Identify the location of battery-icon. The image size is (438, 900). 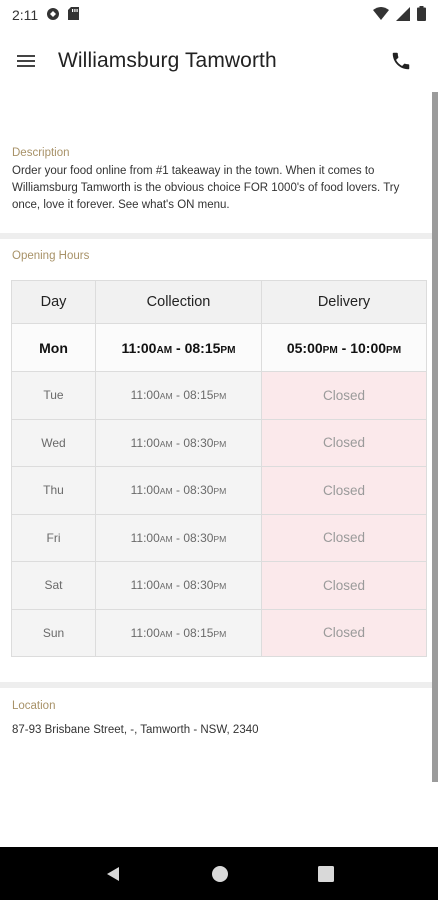
(421, 15).